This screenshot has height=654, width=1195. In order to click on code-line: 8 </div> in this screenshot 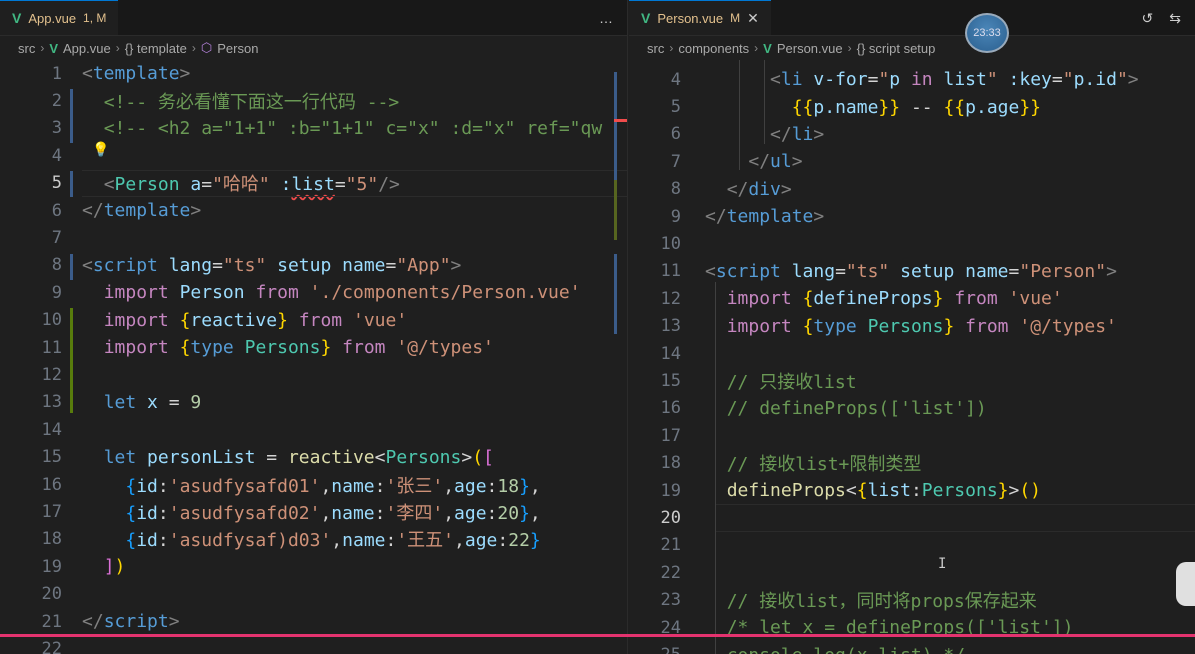, I will do `click(912, 189)`.